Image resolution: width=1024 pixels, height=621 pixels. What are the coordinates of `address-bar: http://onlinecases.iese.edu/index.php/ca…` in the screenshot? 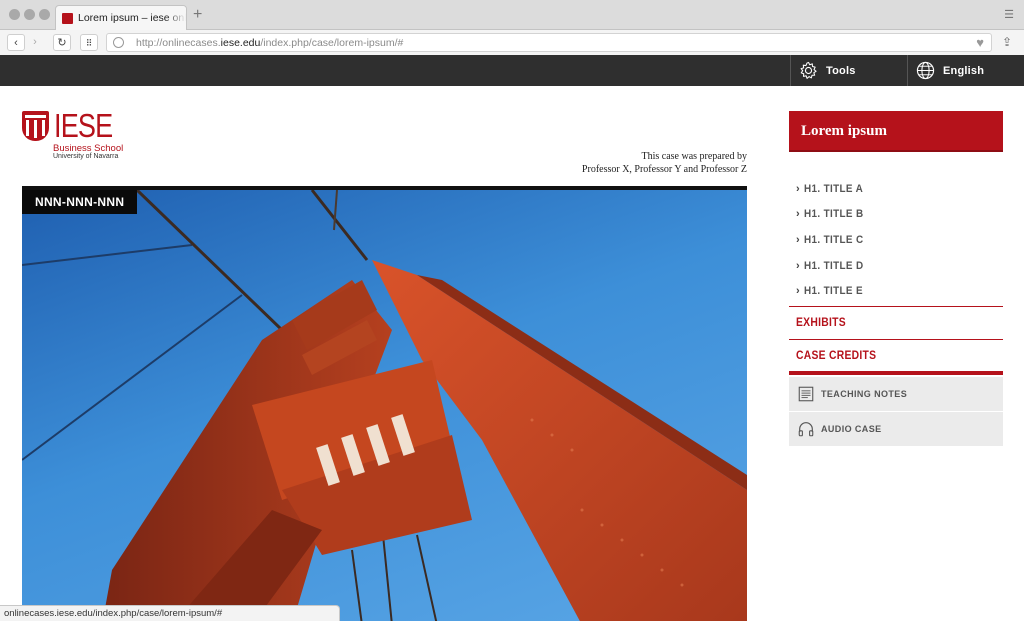 It's located at (549, 42).